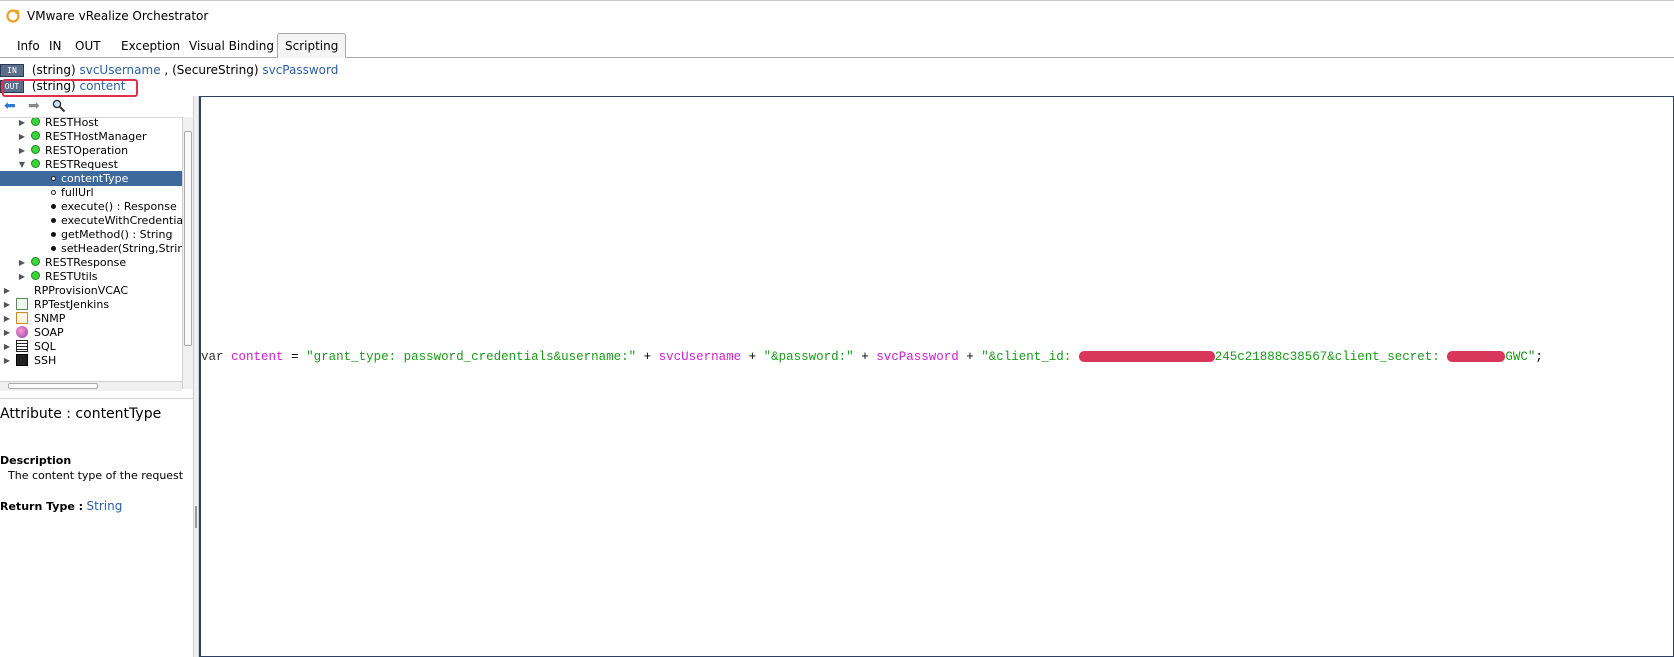 The height and width of the screenshot is (657, 1674). Describe the element at coordinates (71, 276) in the screenshot. I see `tree-item-label: RESTUtils` at that location.